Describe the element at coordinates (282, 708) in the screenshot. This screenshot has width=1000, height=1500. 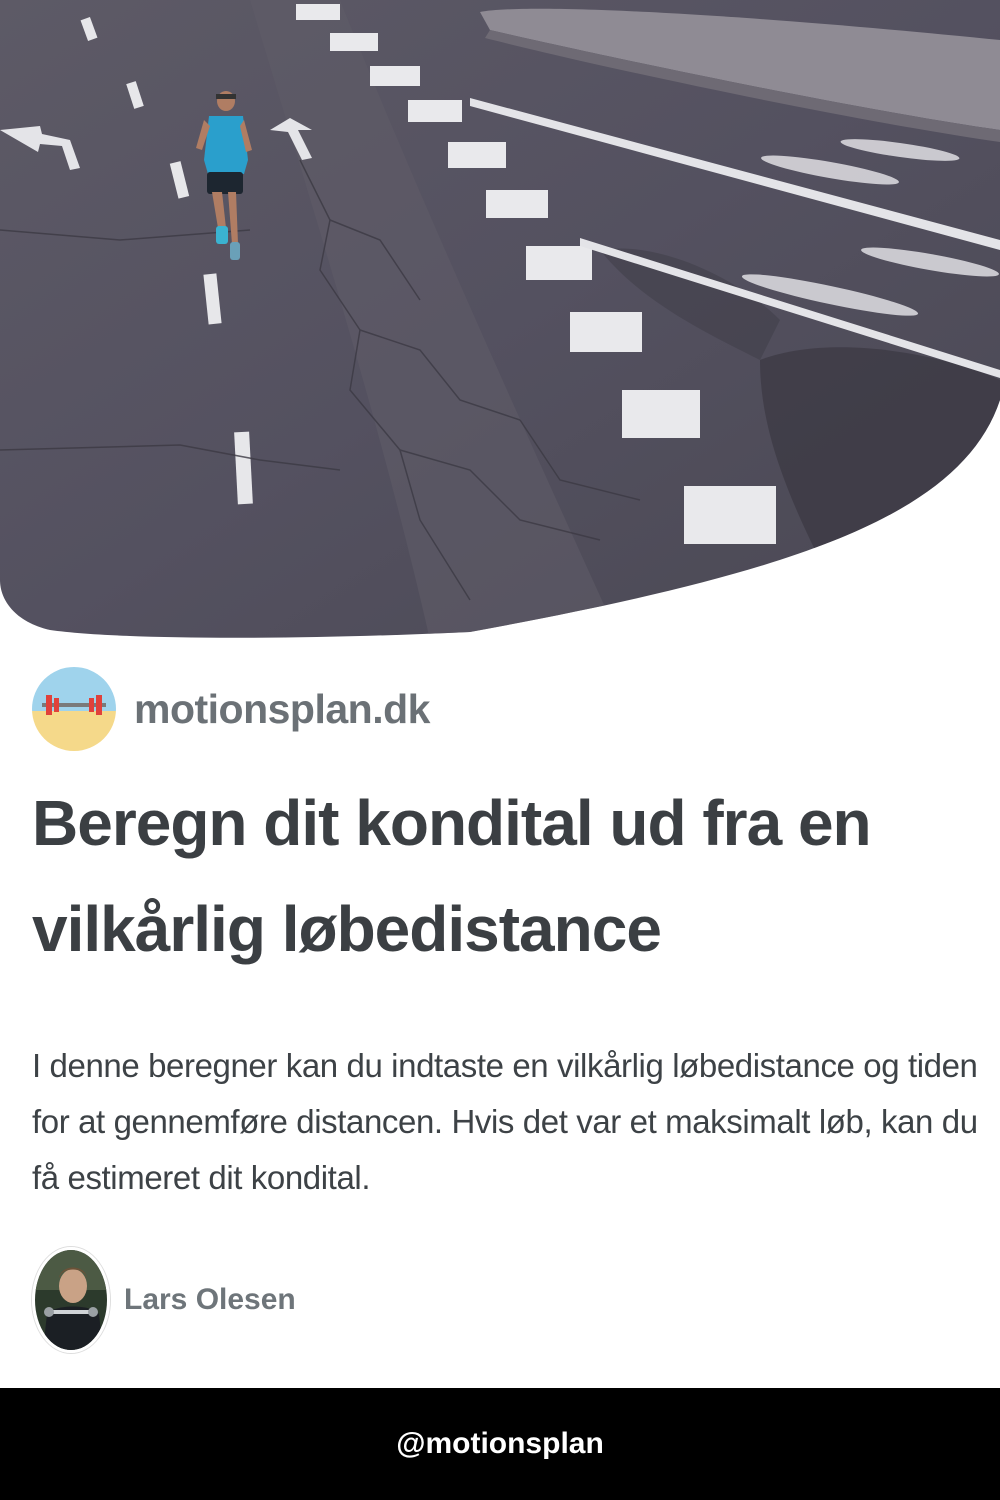
I see `site-name: motionsplan.dk` at that location.